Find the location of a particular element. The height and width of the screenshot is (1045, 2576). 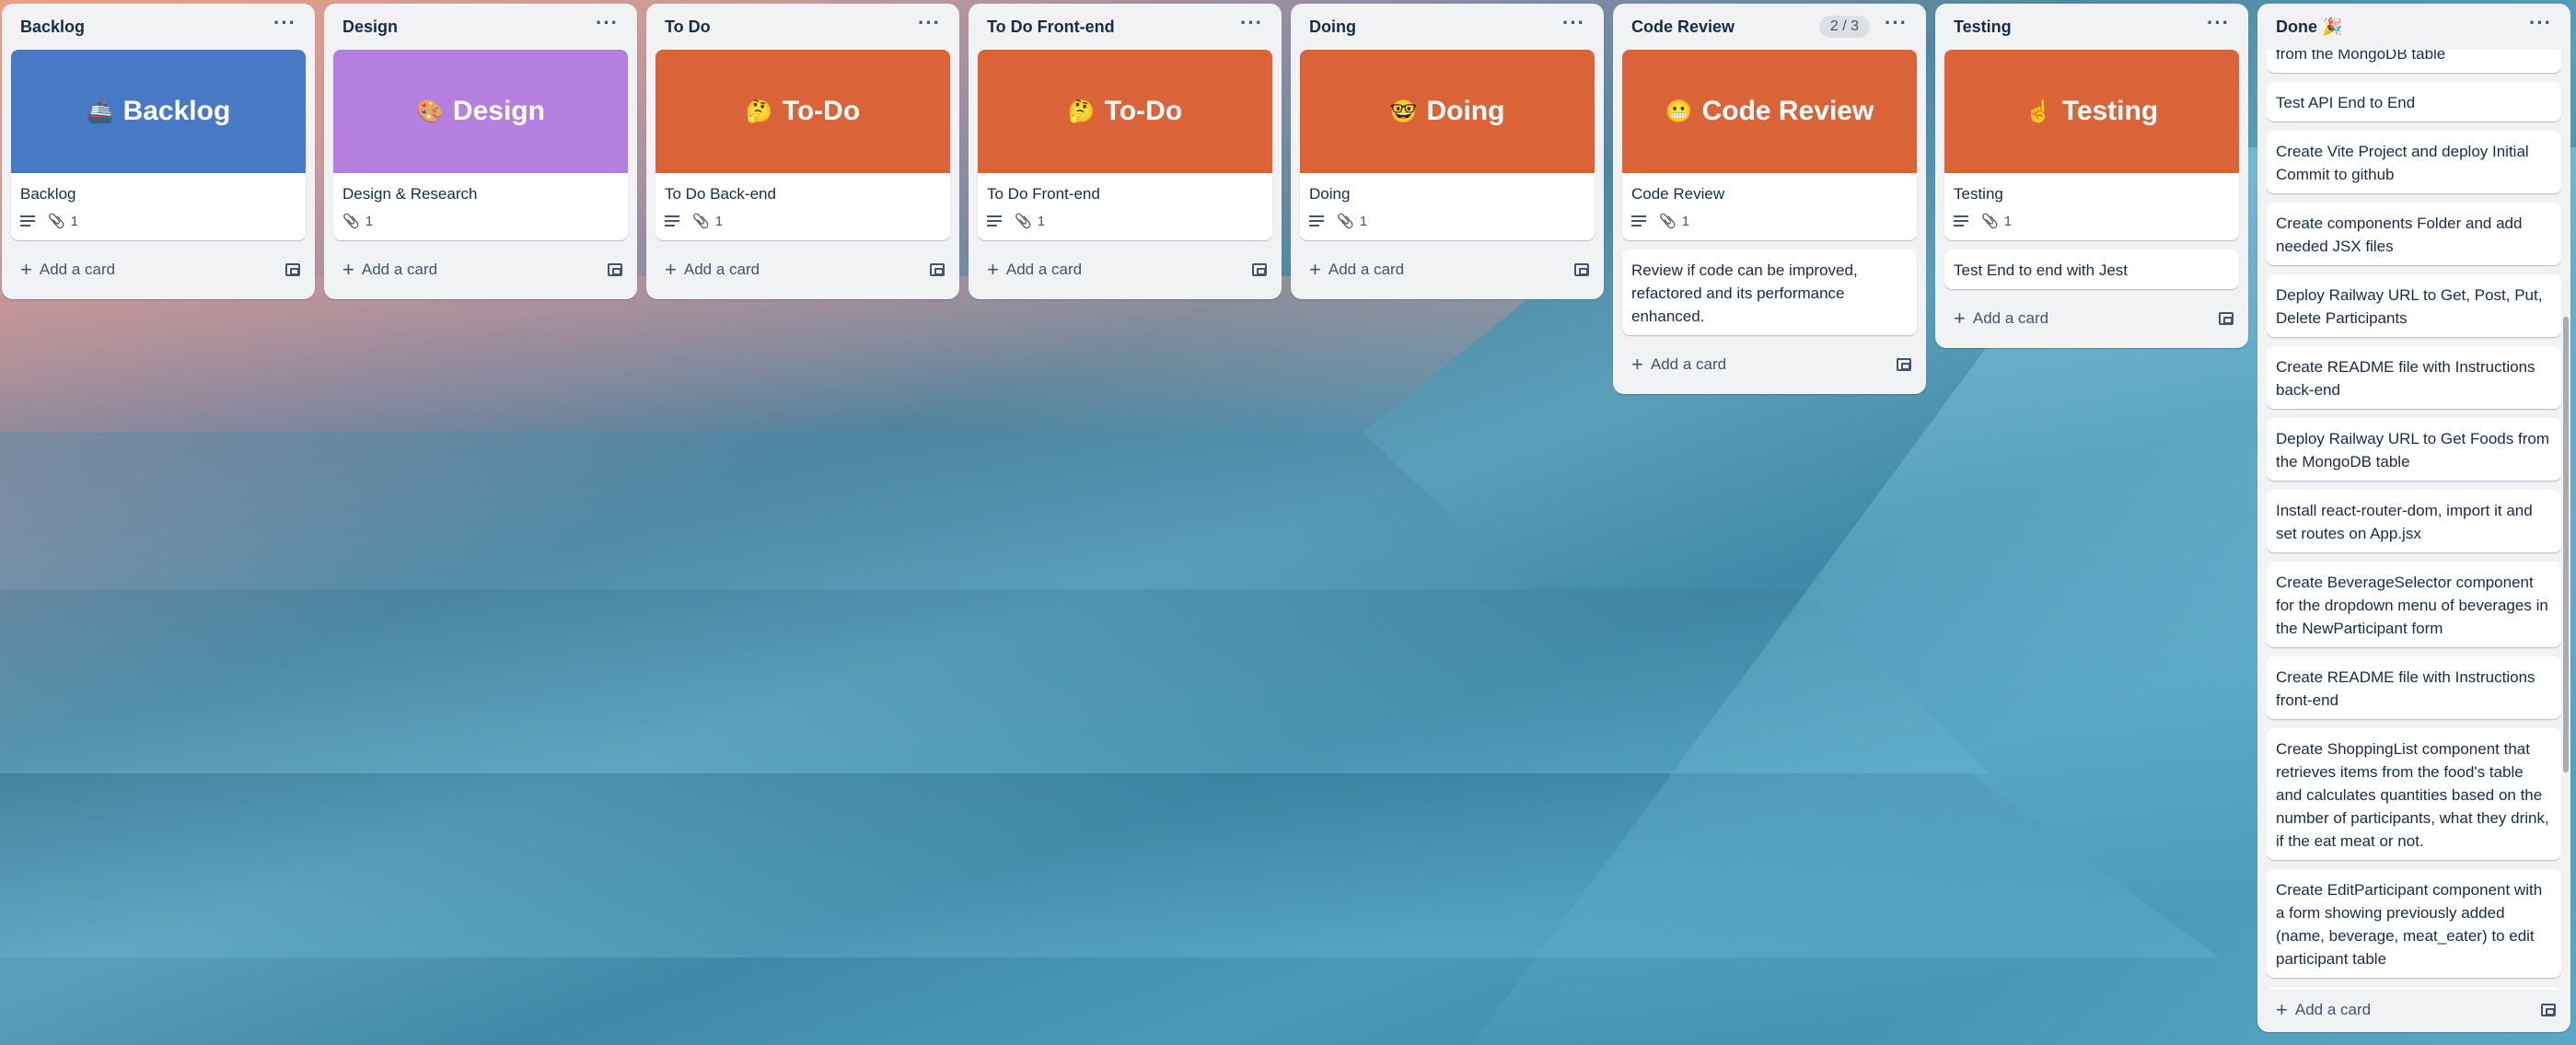

list-title: To Do Front-end is located at coordinates (1051, 27).